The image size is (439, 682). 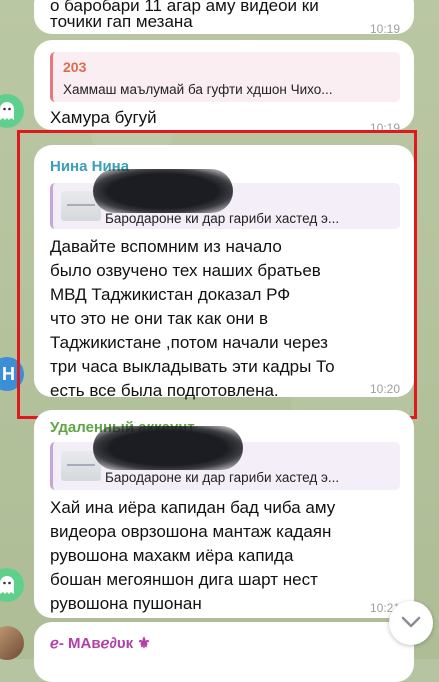 I want to click on sender-name: ℯ- ΜΑвℯ∂υк ⚜, so click(x=100, y=644).